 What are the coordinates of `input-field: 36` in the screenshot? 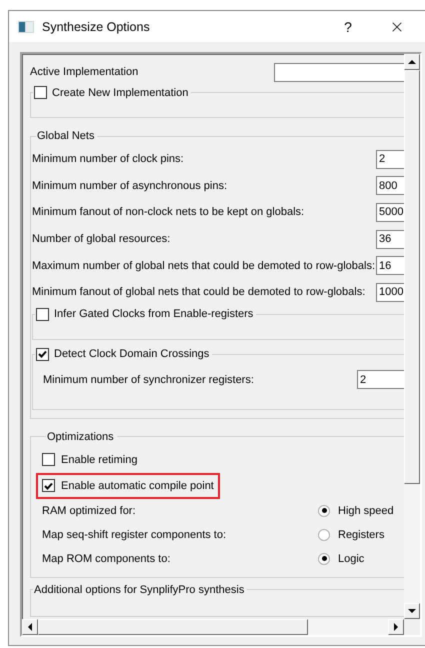 It's located at (390, 239).